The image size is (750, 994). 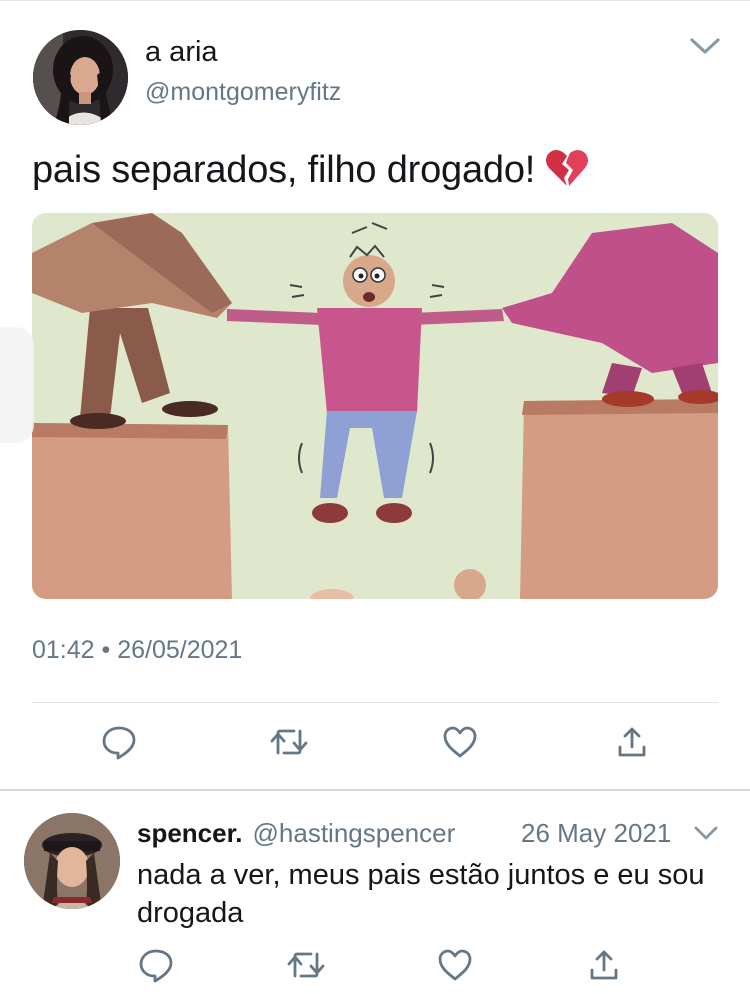 What do you see at coordinates (243, 92) in the screenshot?
I see `author-handle: @montgomeryfitz` at bounding box center [243, 92].